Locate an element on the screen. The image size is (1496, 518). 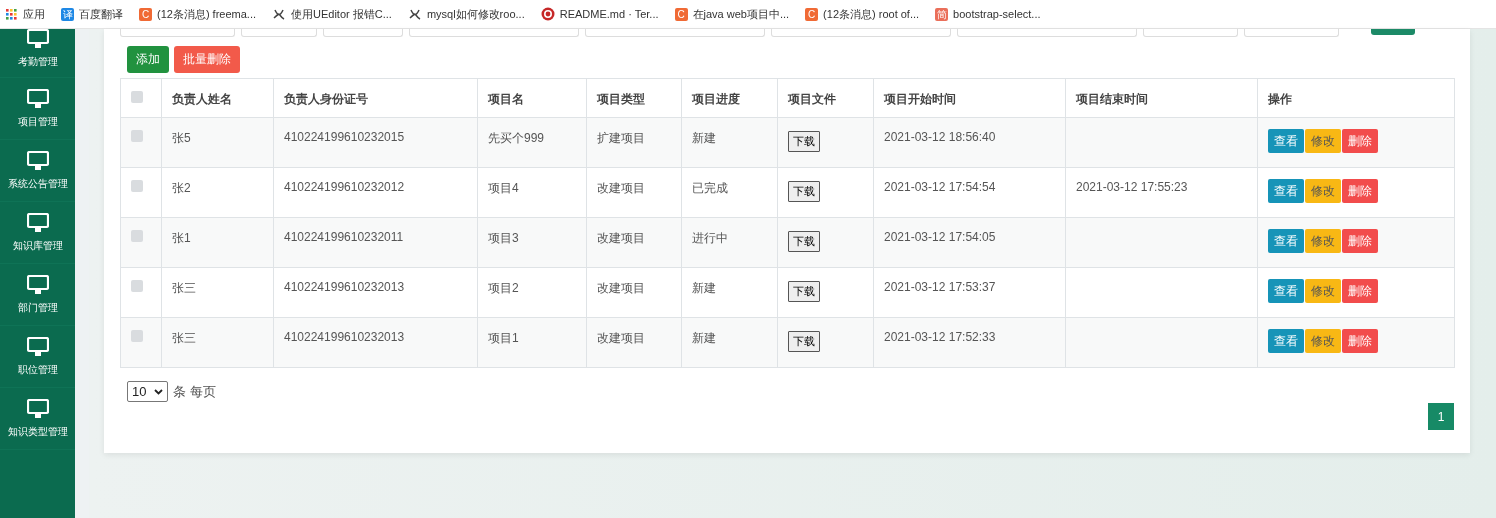
bookmark-link: 百度翻译 is located at coordinates (101, 14).